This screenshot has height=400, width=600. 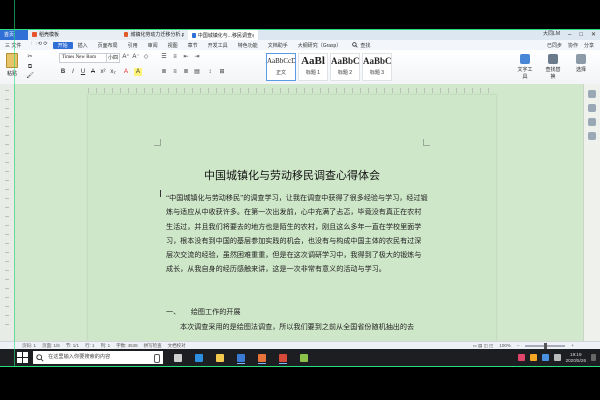 I want to click on side-toolbar, so click(x=591, y=212).